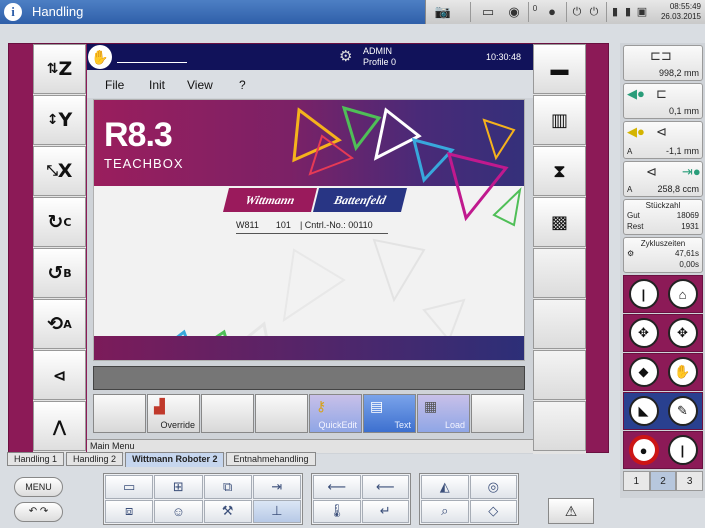 This screenshot has width=705, height=528. What do you see at coordinates (682, 450) in the screenshot?
I see `start-button: |` at bounding box center [682, 450].